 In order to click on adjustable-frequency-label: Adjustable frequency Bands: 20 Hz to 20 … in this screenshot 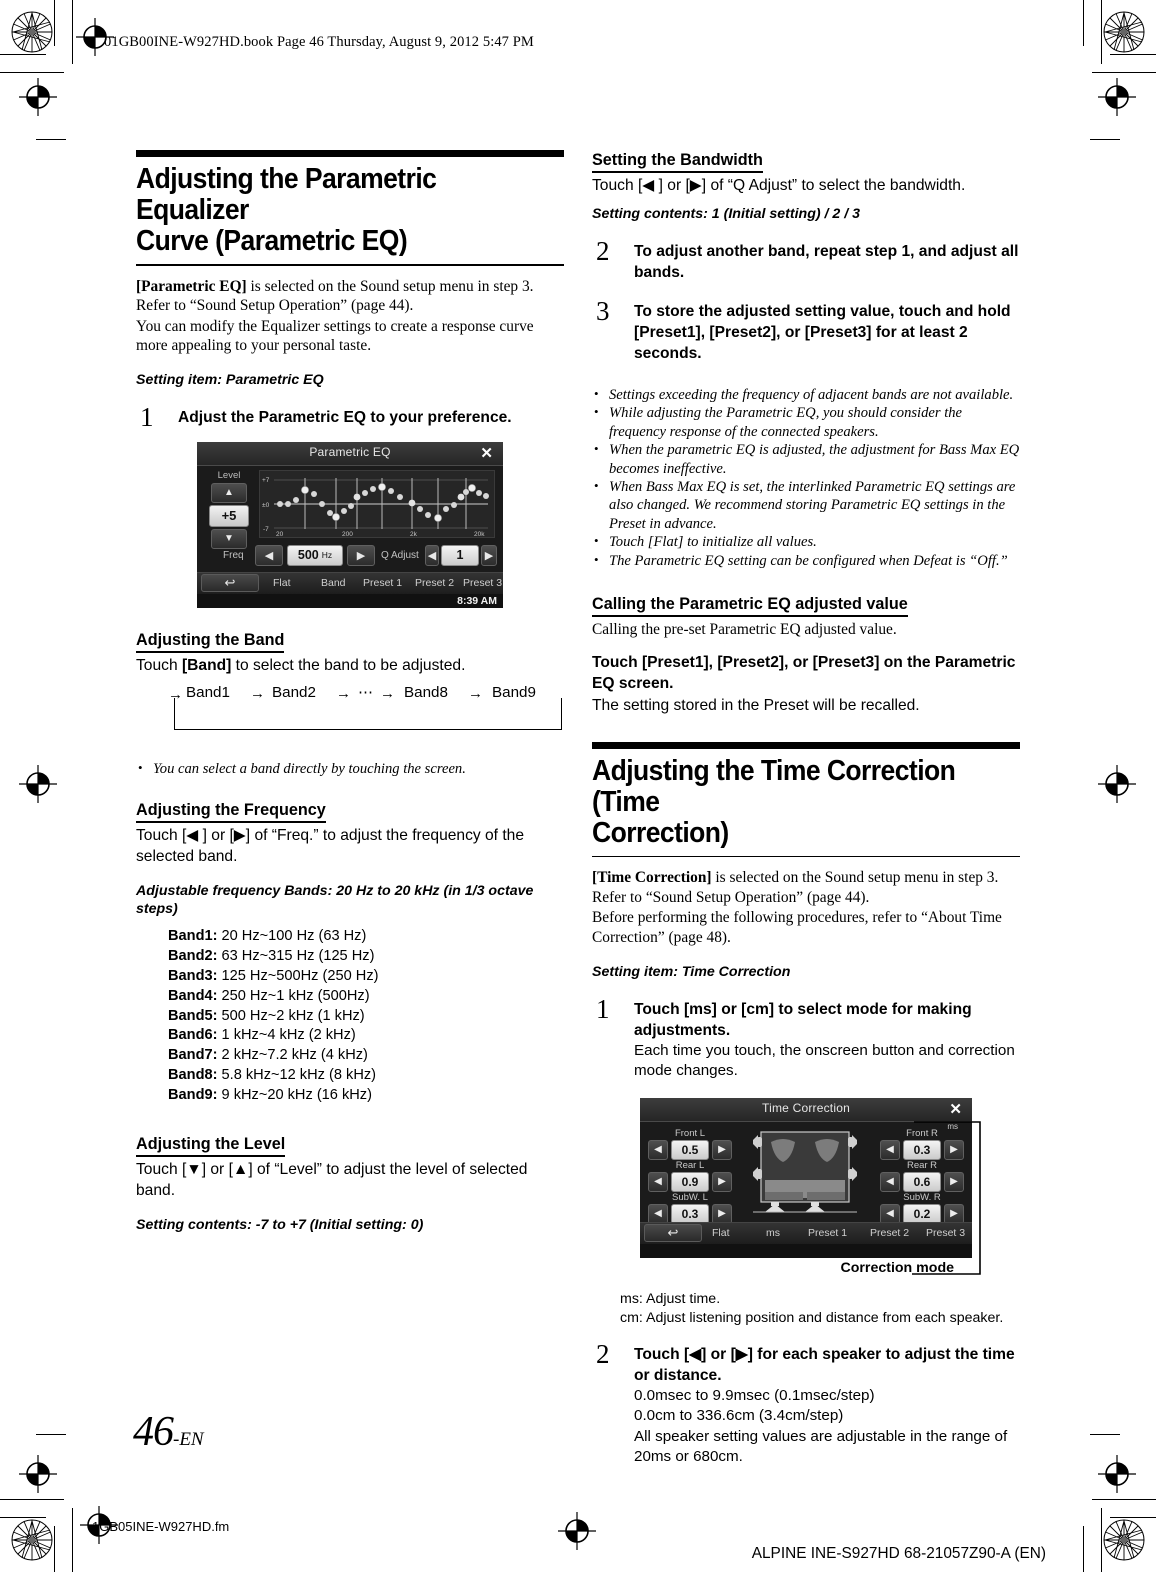, I will do `click(335, 900)`.